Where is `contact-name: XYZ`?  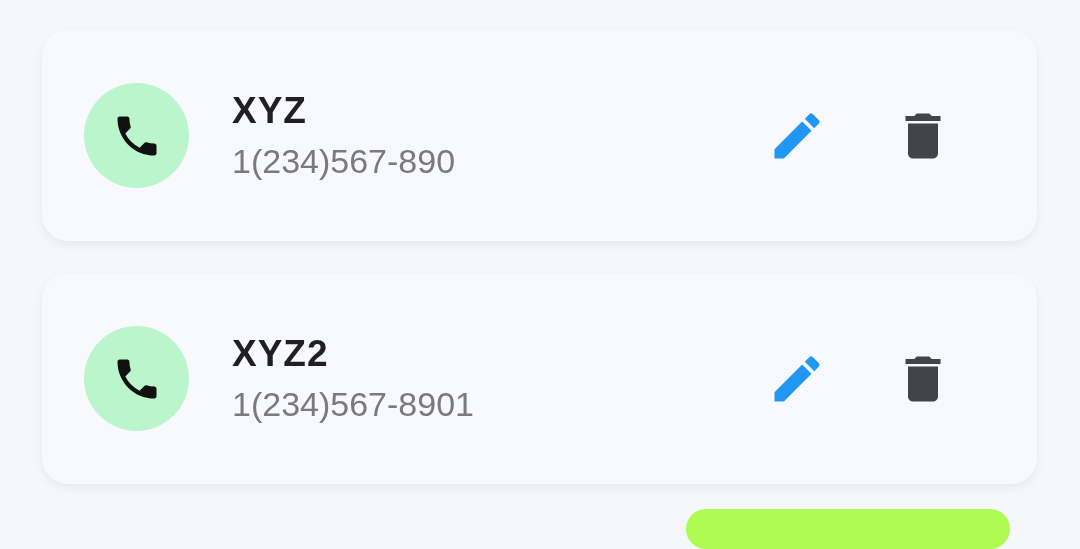
contact-name: XYZ is located at coordinates (270, 111).